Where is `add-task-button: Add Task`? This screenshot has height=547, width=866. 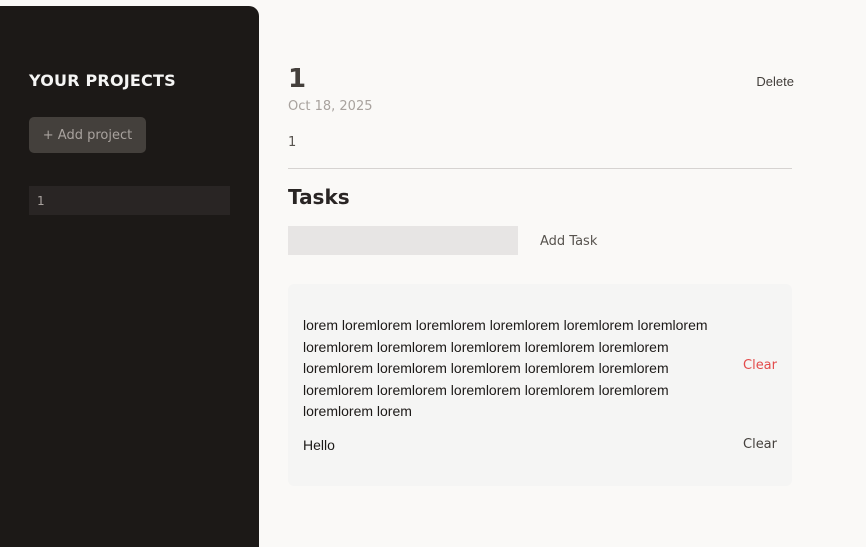
add-task-button: Add Task is located at coordinates (568, 241).